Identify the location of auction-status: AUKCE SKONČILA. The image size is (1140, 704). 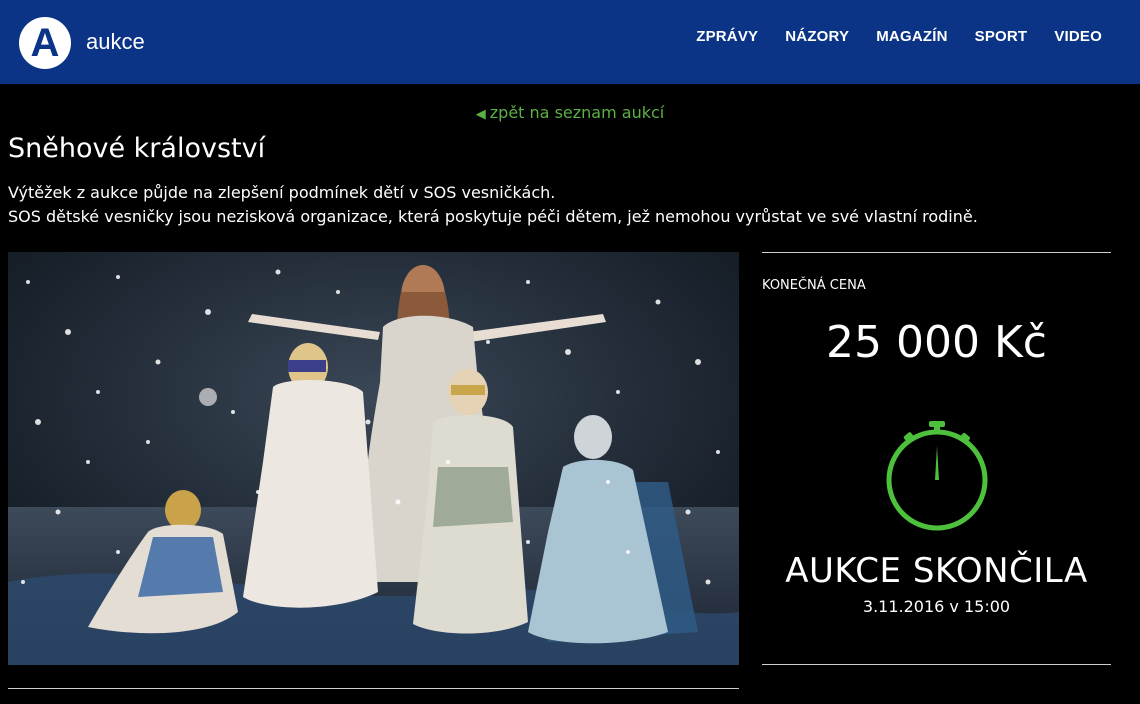
(936, 571).